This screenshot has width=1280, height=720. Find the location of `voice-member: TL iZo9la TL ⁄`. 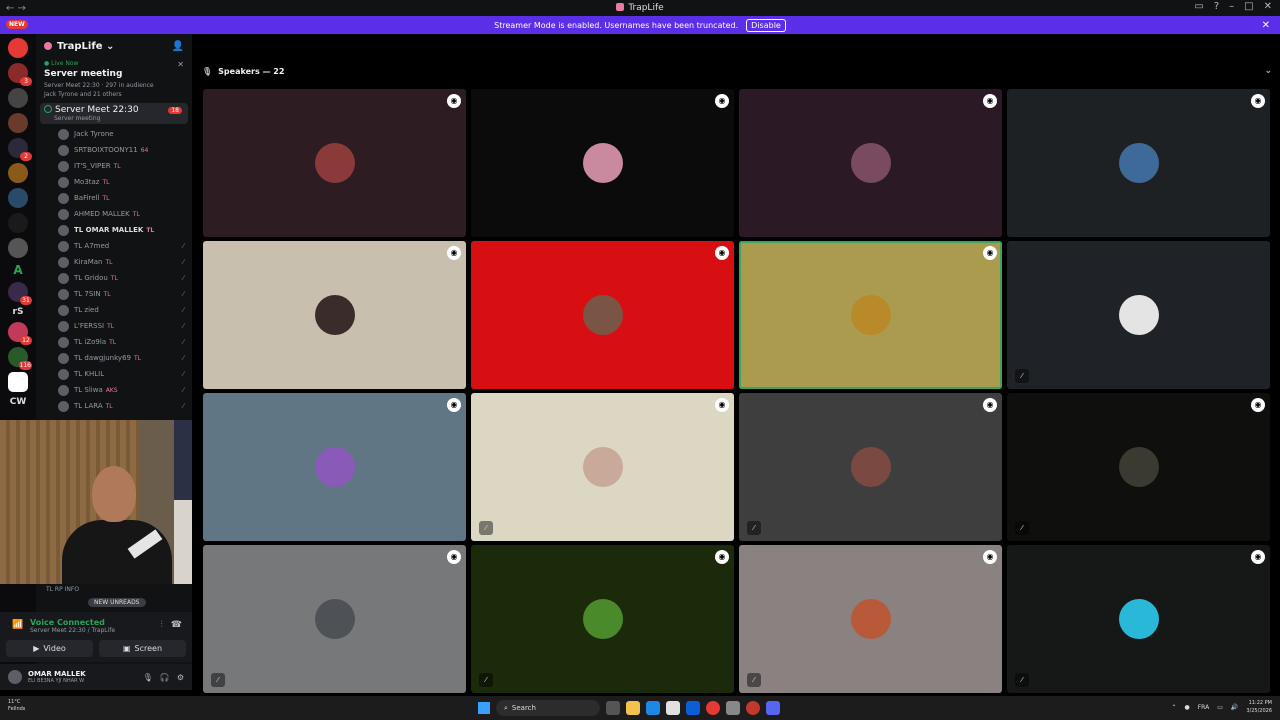

voice-member: TL iZo9la TL ⁄ is located at coordinates (125, 342).